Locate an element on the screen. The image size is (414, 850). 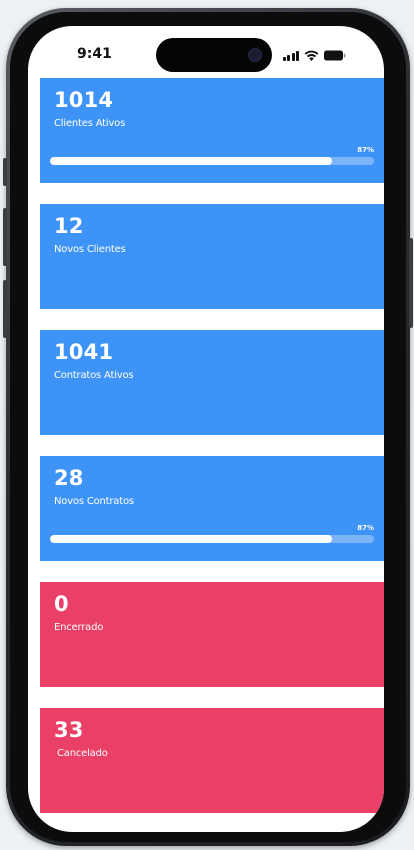
stat-card-cancelado: 33 Cancelado is located at coordinates (212, 760).